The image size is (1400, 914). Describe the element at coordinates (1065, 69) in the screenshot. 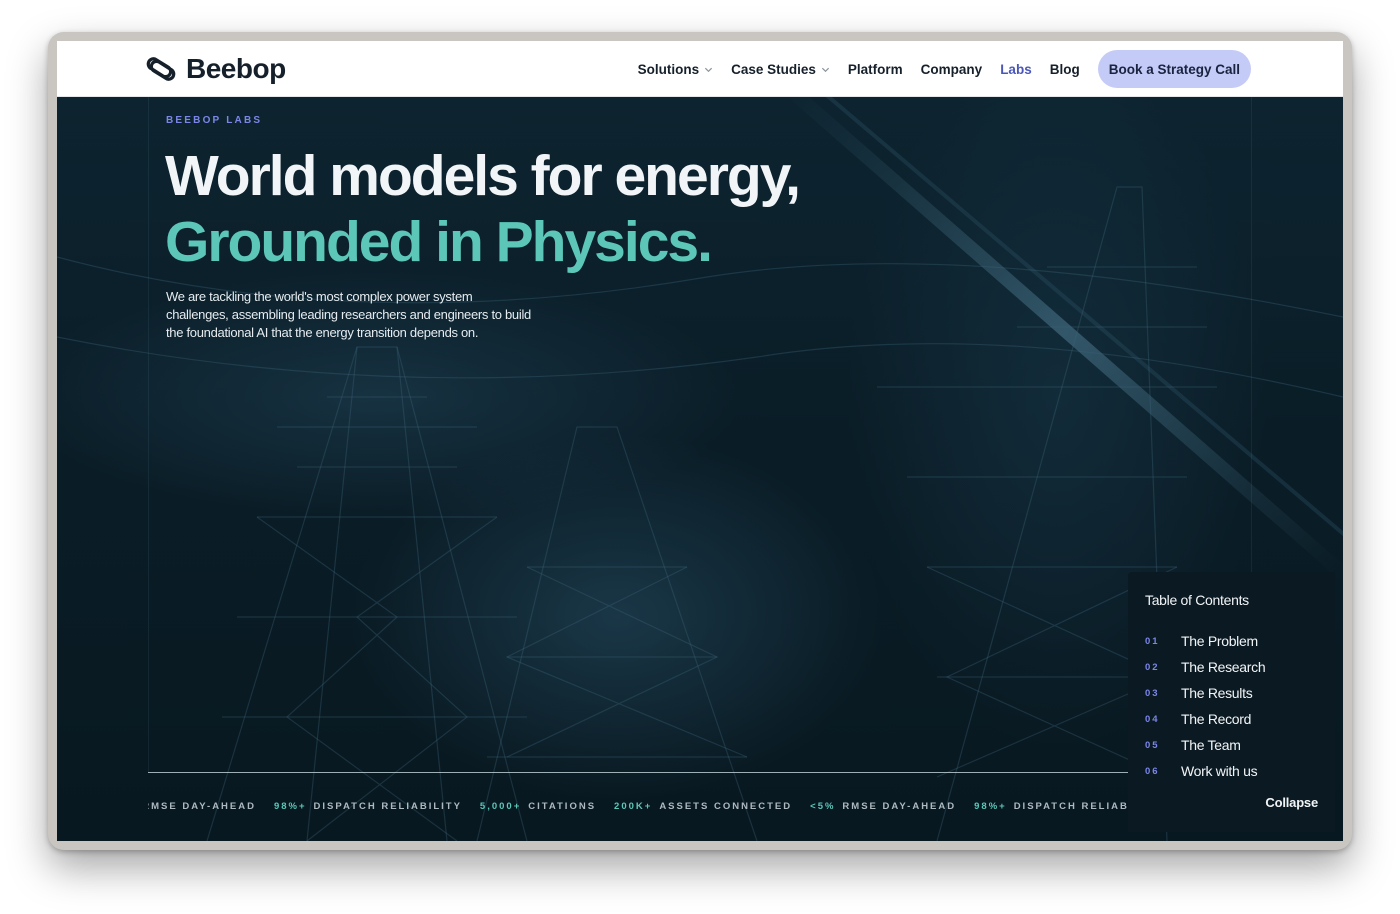

I see `nav-blog: Blog` at that location.